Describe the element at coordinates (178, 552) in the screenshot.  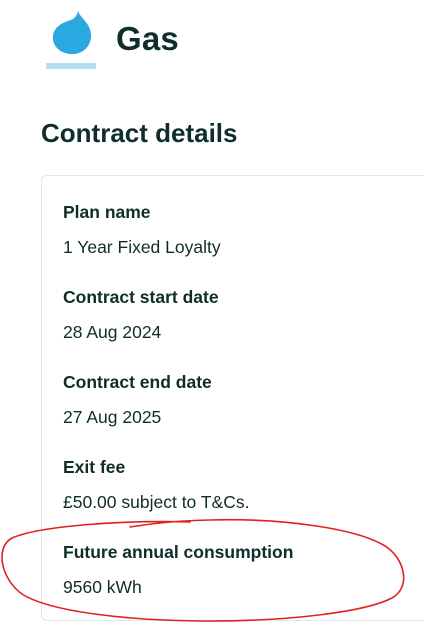
I see `field-label: Future annual consumption` at that location.